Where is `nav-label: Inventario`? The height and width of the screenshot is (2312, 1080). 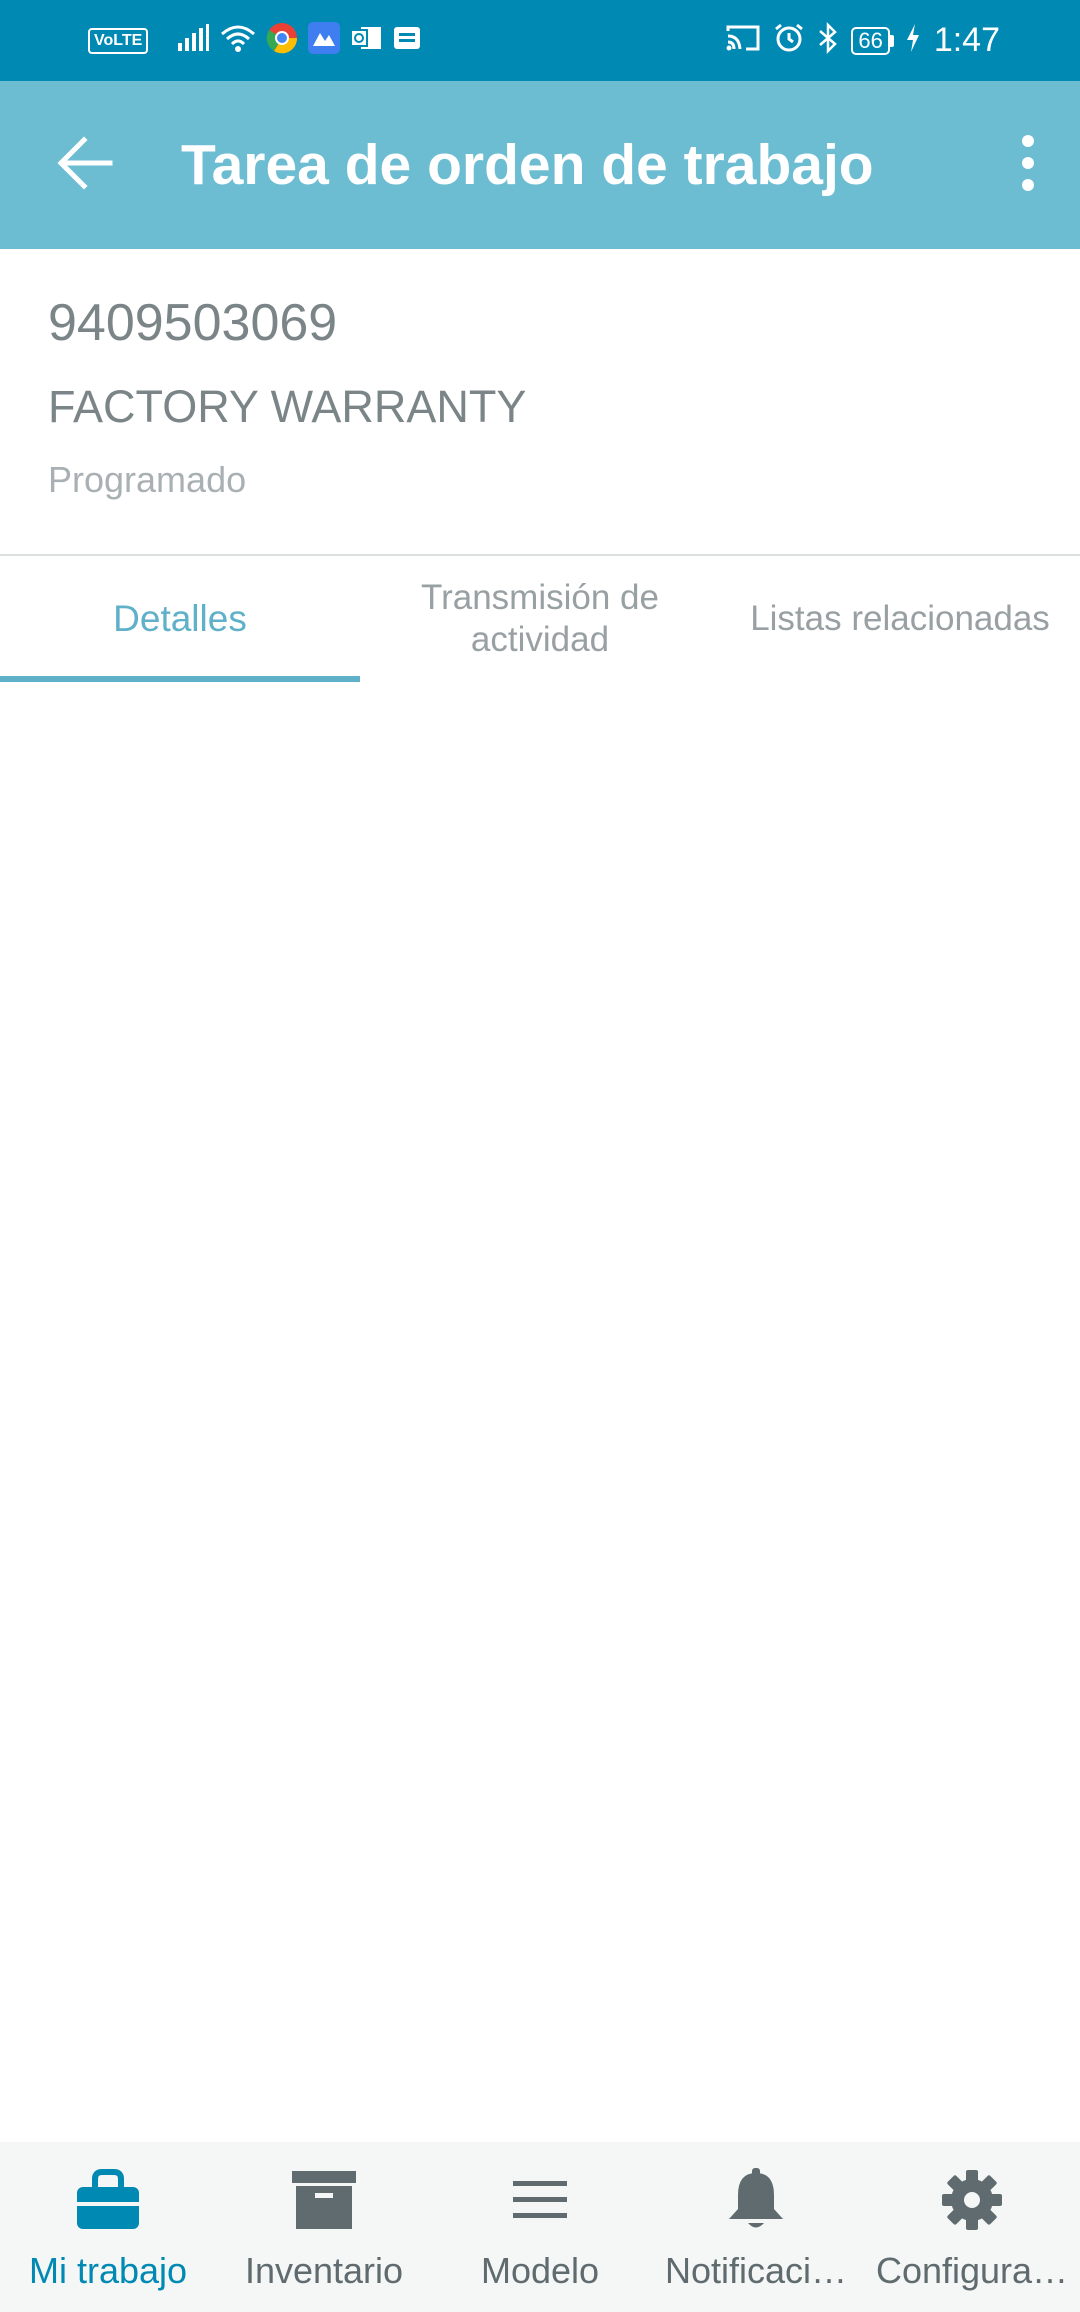
nav-label: Inventario is located at coordinates (324, 2270).